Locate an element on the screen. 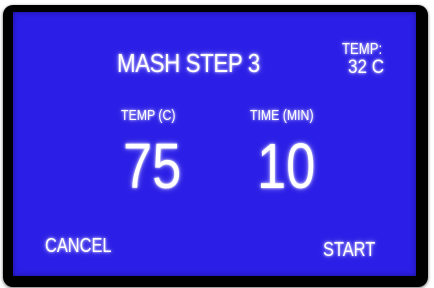  target-temp-label: TEMP (C) is located at coordinates (148, 115).